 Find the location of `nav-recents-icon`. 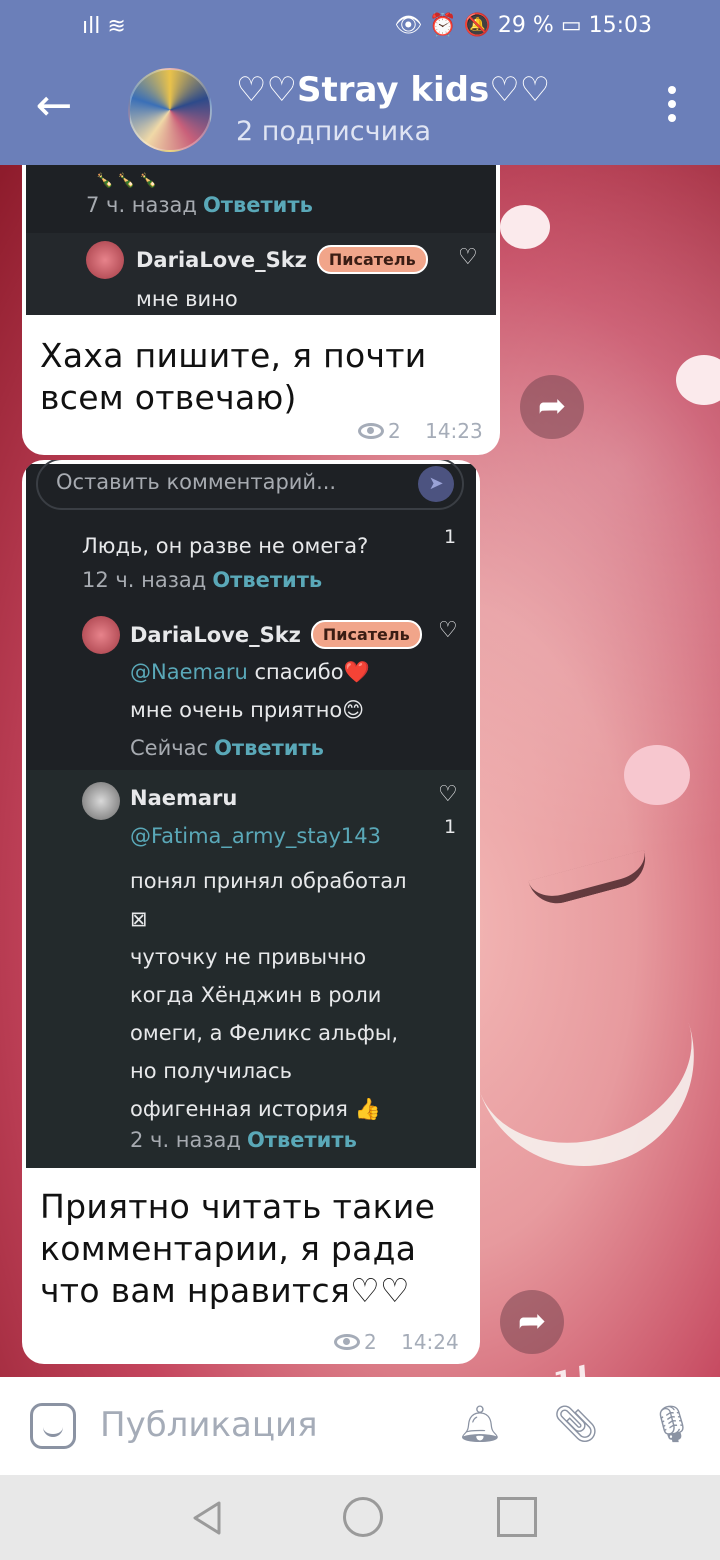

nav-recents-icon is located at coordinates (517, 1517).